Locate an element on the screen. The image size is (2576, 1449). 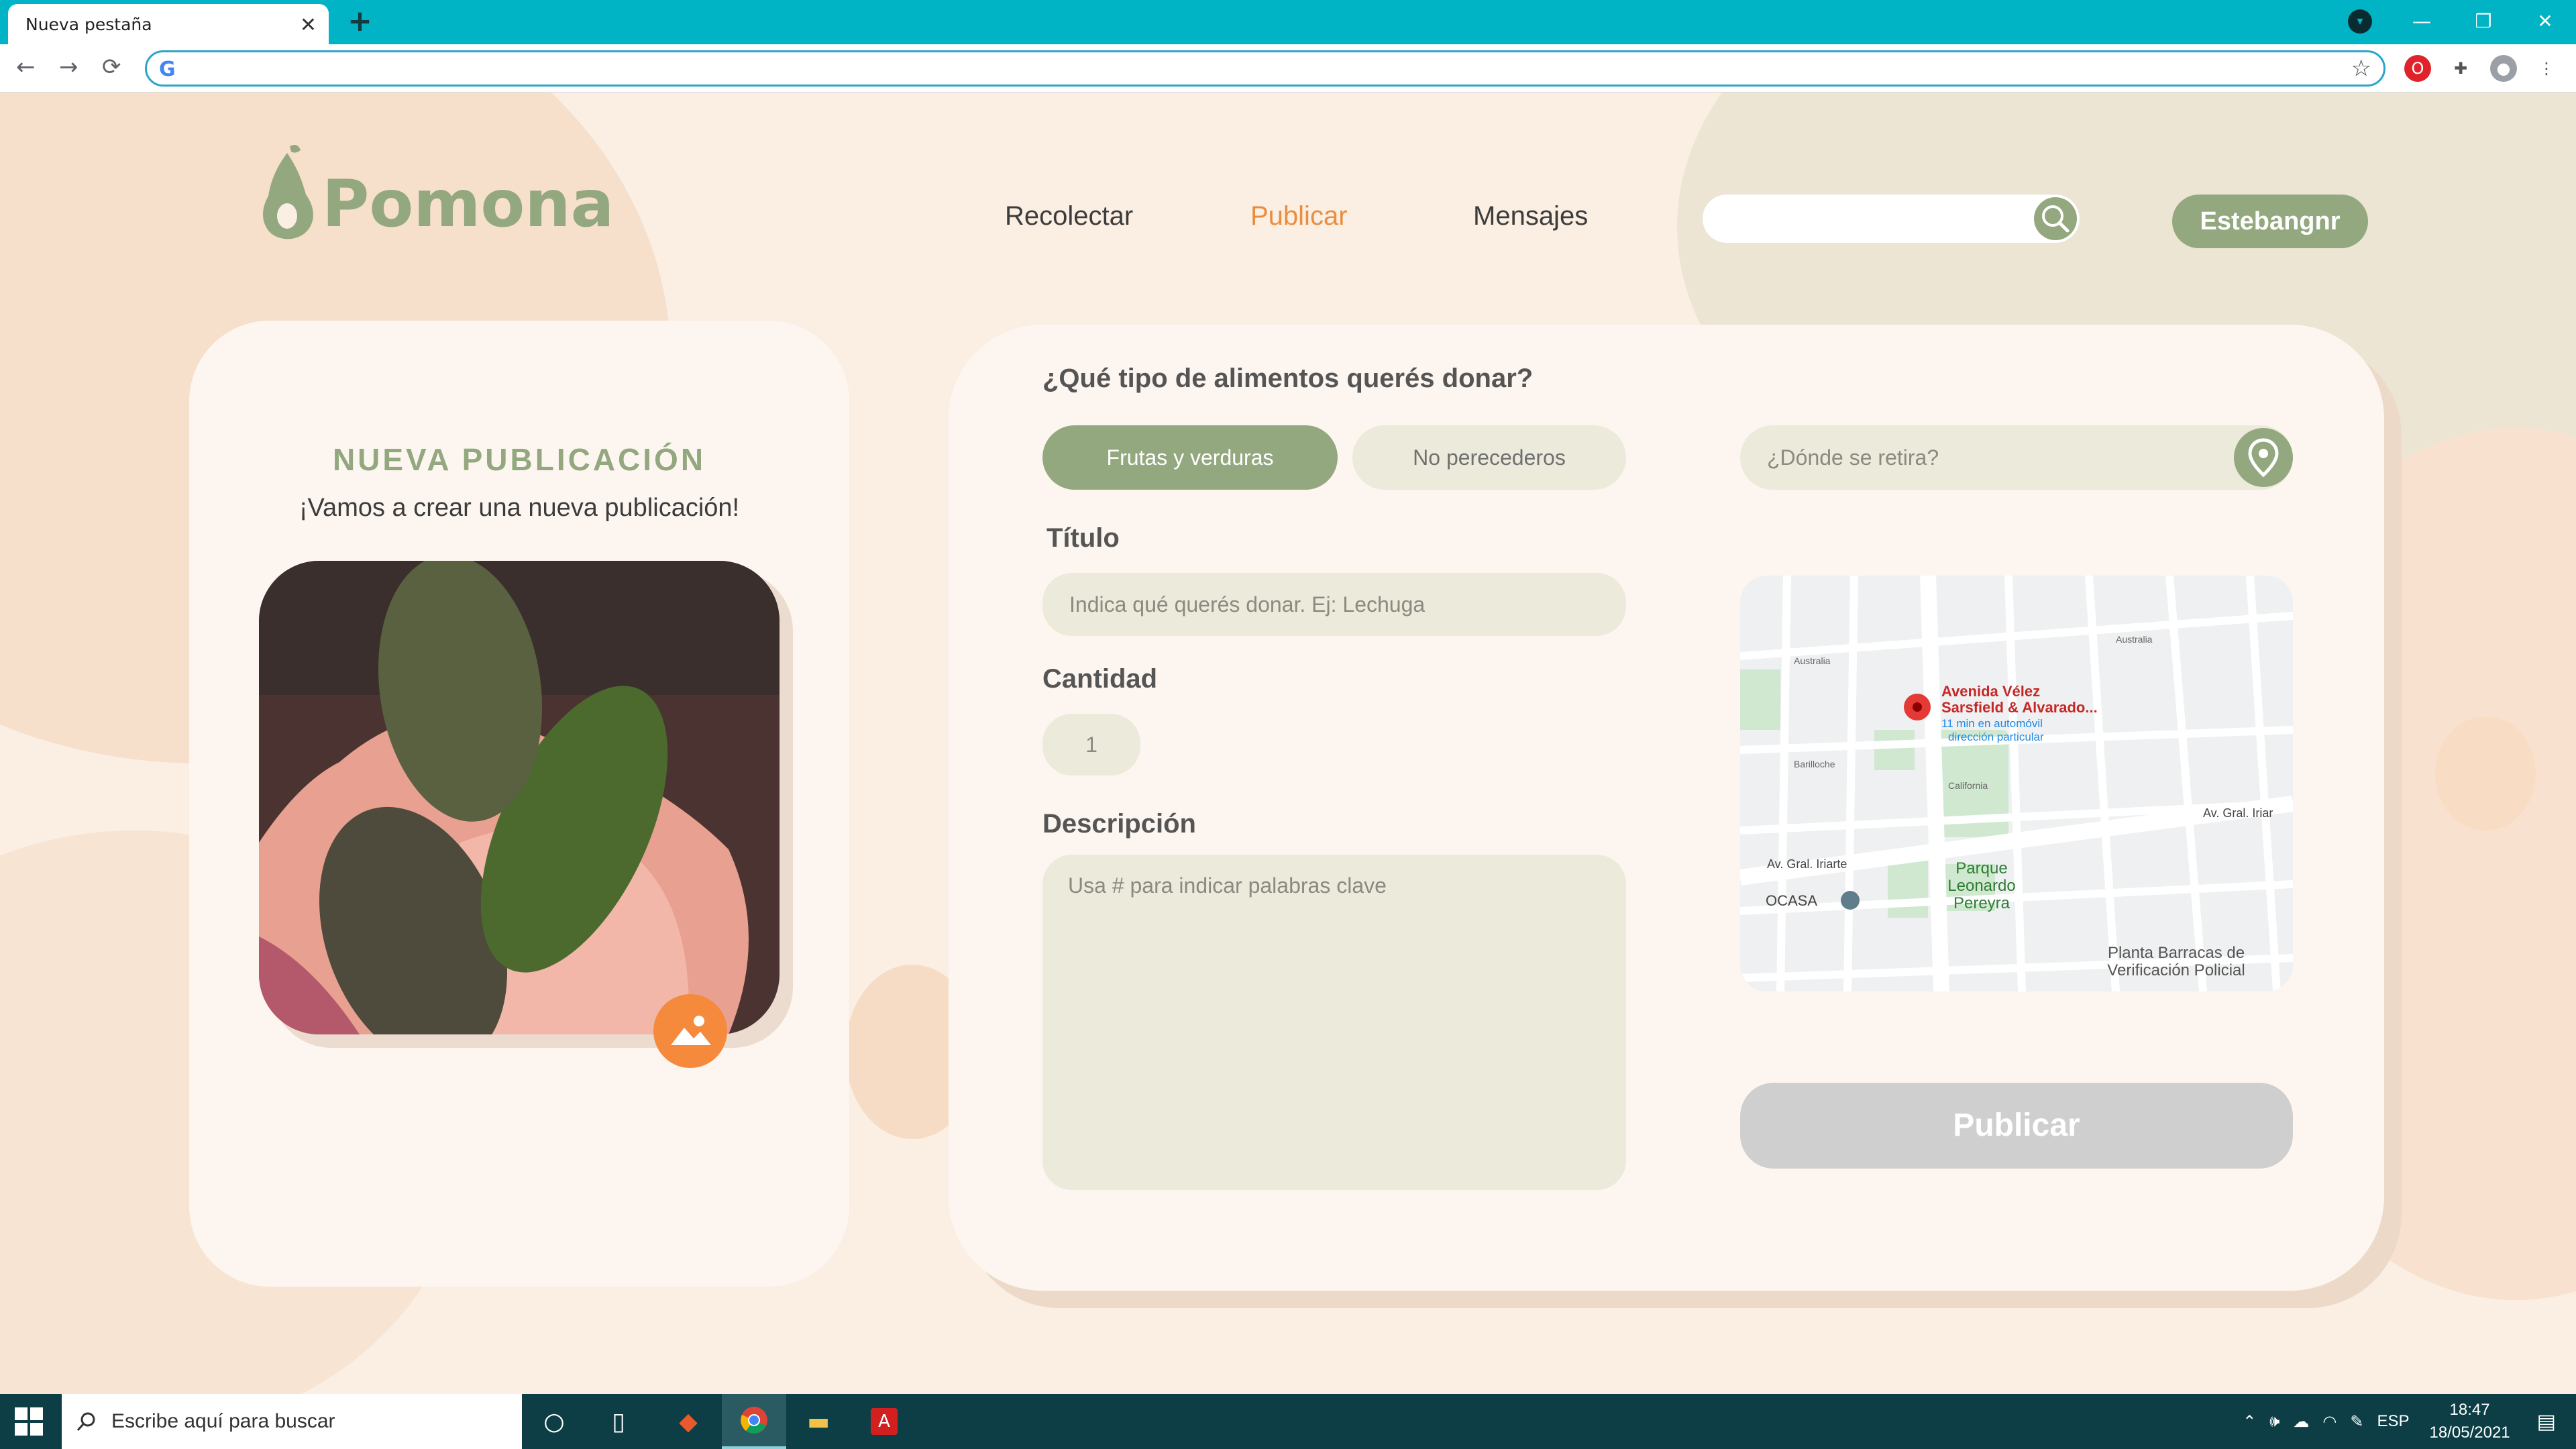
card-title: NUEVA PUBLICACIÓN is located at coordinates (519, 459).